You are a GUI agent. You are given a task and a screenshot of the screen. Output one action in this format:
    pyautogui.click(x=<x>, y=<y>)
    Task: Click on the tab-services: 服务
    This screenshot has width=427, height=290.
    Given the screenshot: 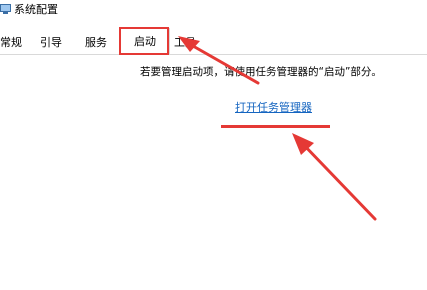 What is the action you would take?
    pyautogui.click(x=100, y=42)
    